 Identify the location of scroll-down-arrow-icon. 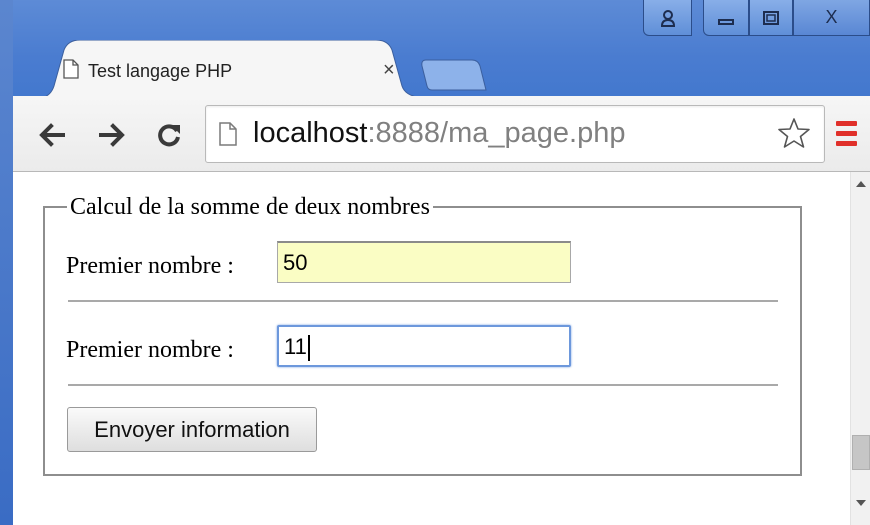
(861, 503).